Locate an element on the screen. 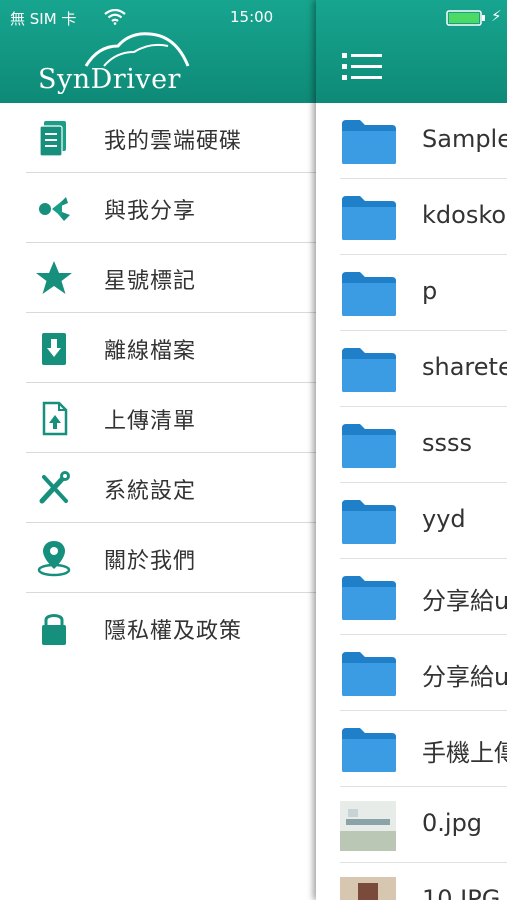 The height and width of the screenshot is (900, 507). upload-list-icon is located at coordinates (55, 418).